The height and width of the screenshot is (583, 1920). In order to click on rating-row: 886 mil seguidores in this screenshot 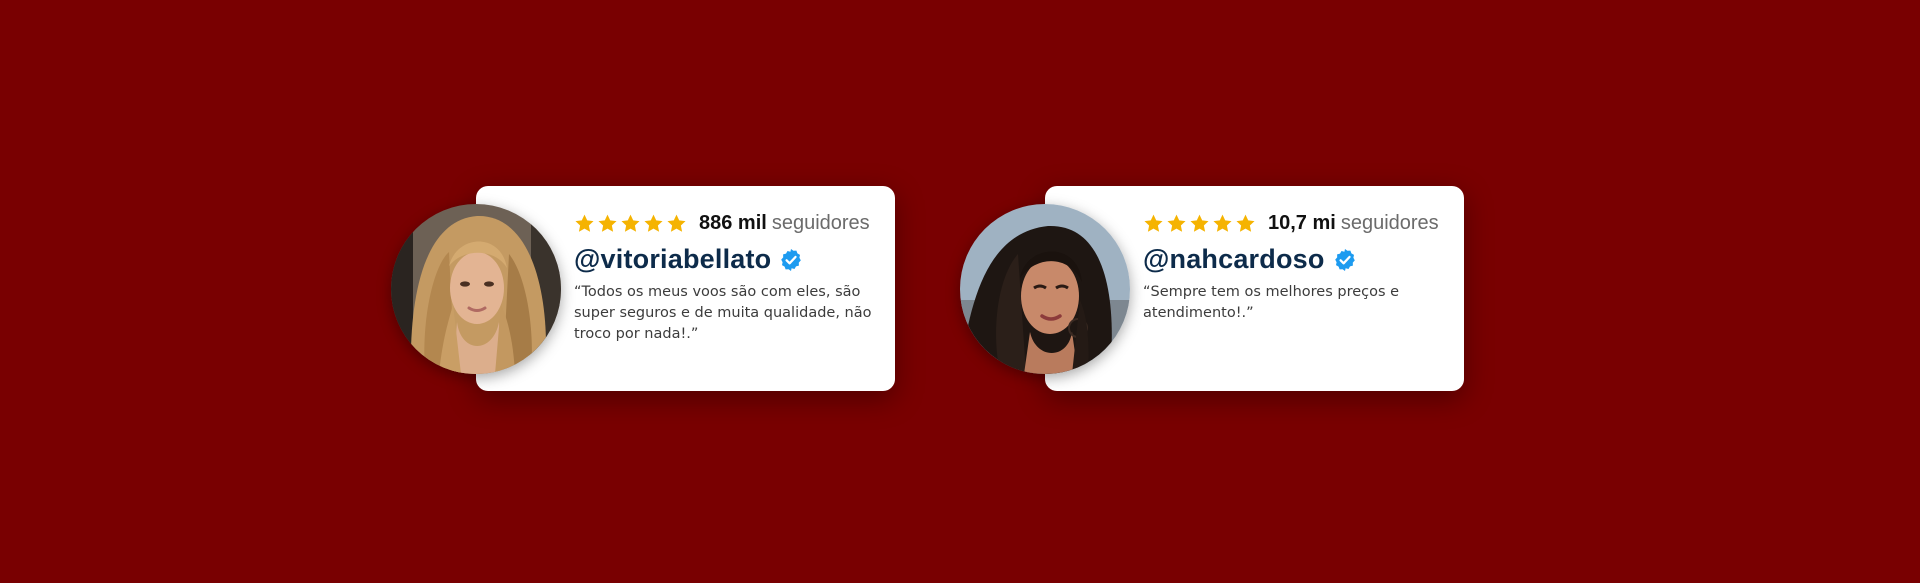, I will do `click(722, 223)`.